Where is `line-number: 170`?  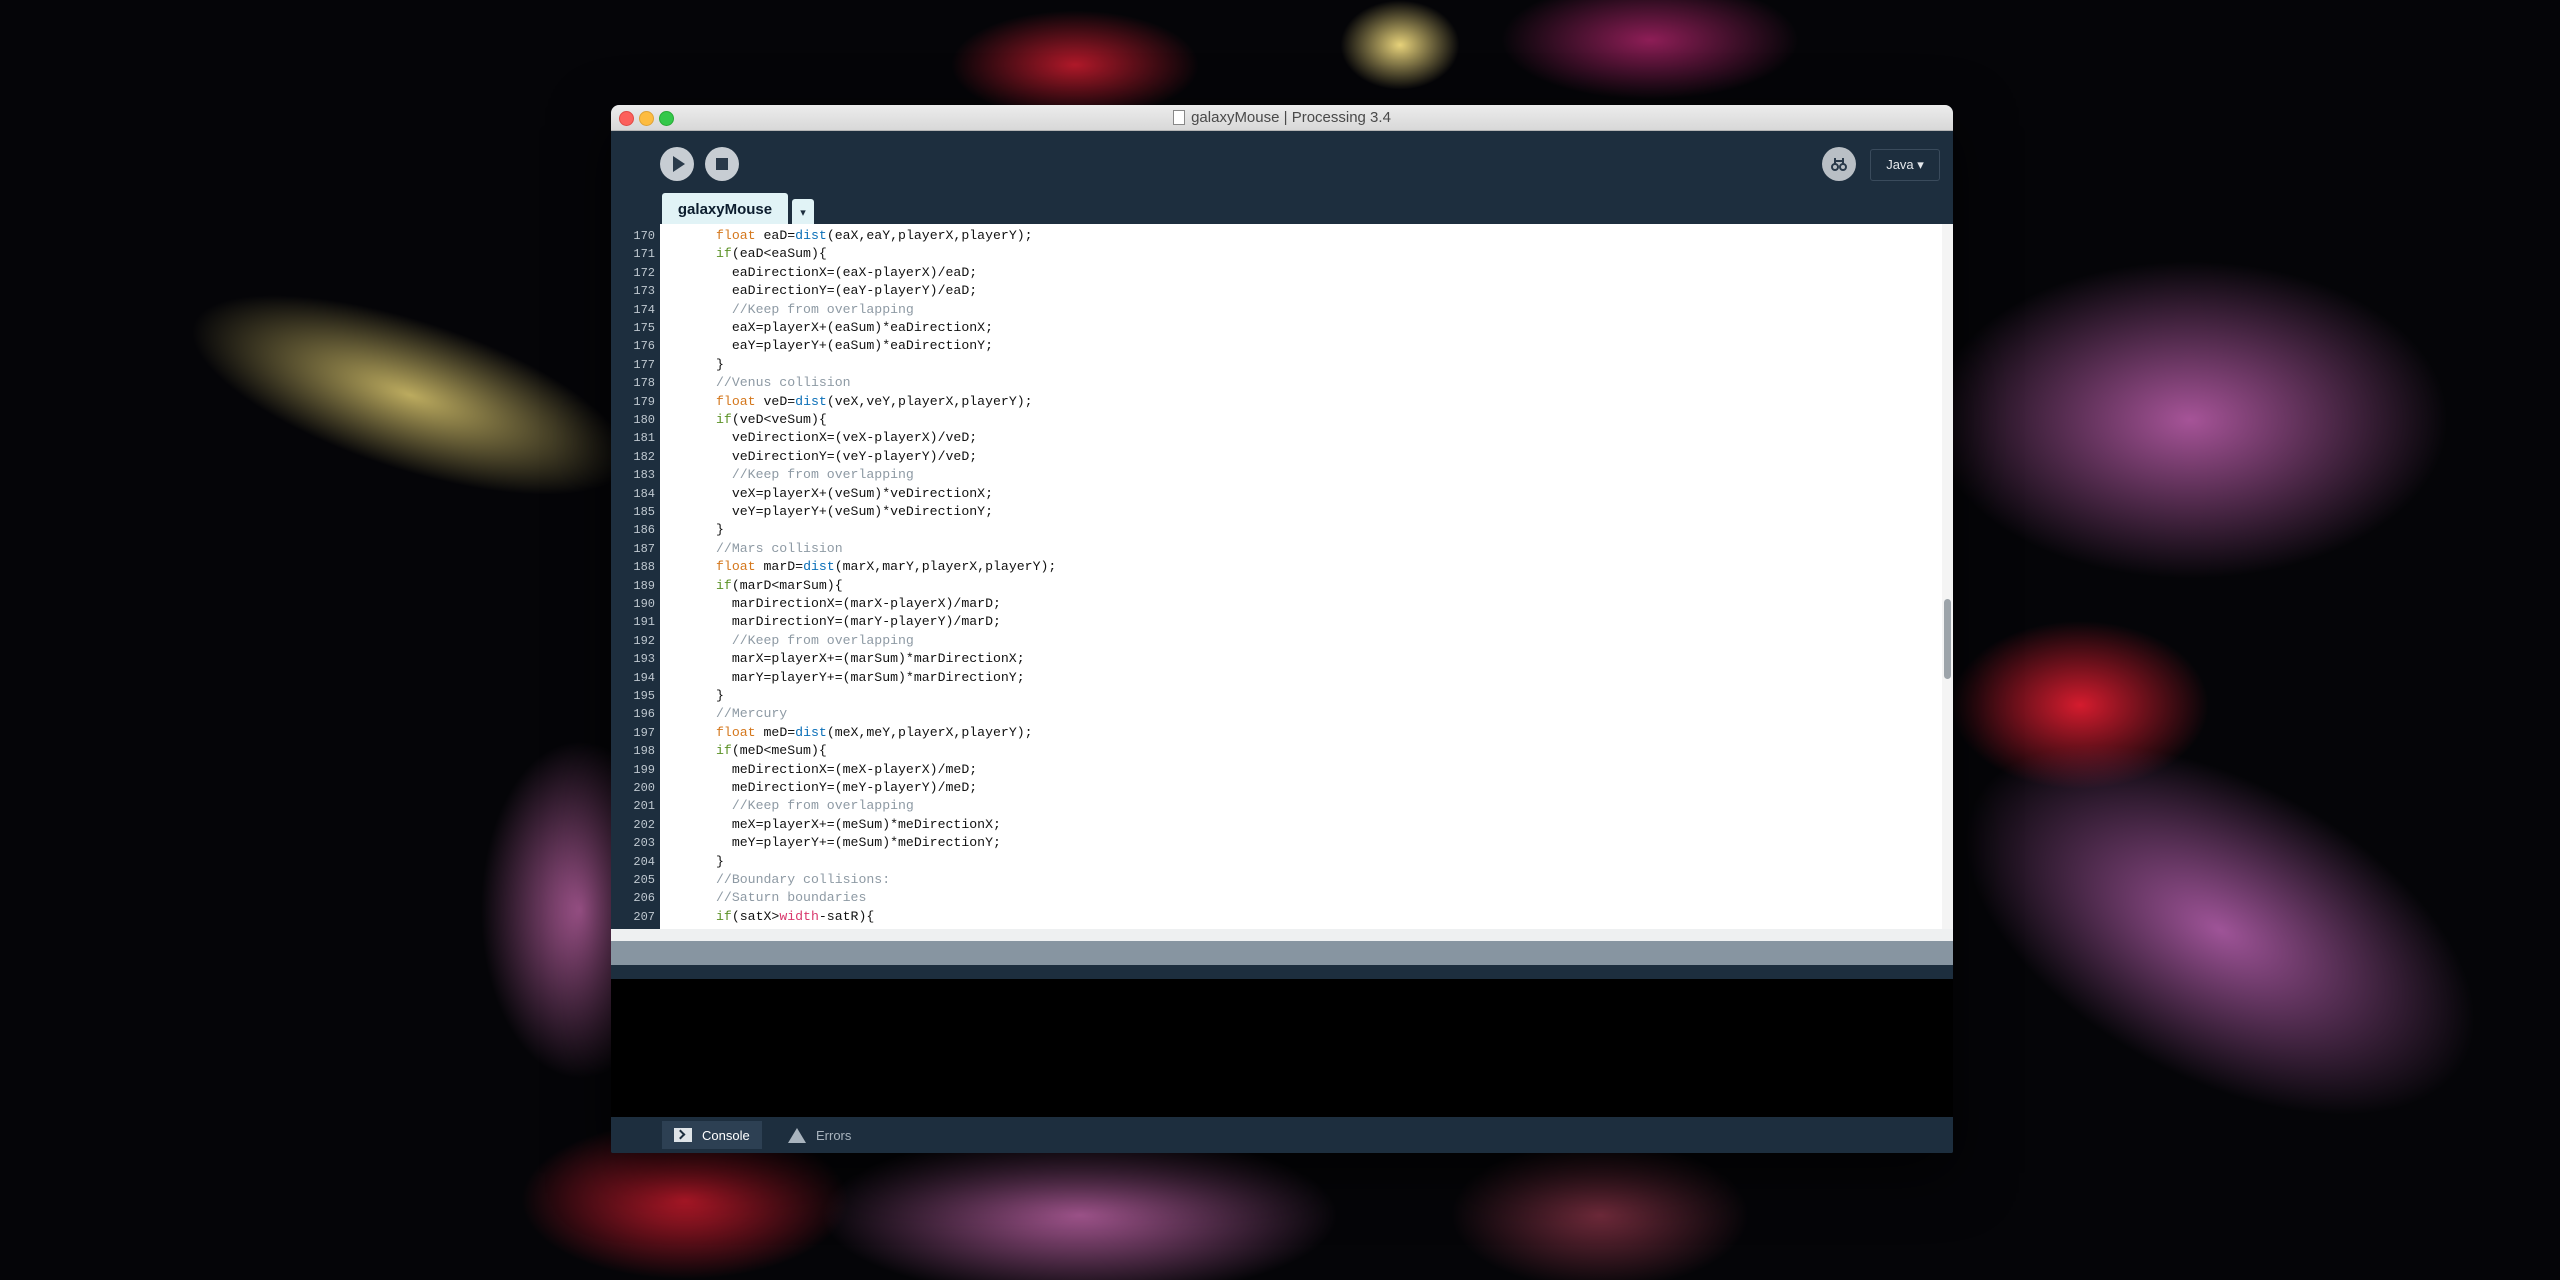 line-number: 170 is located at coordinates (644, 236).